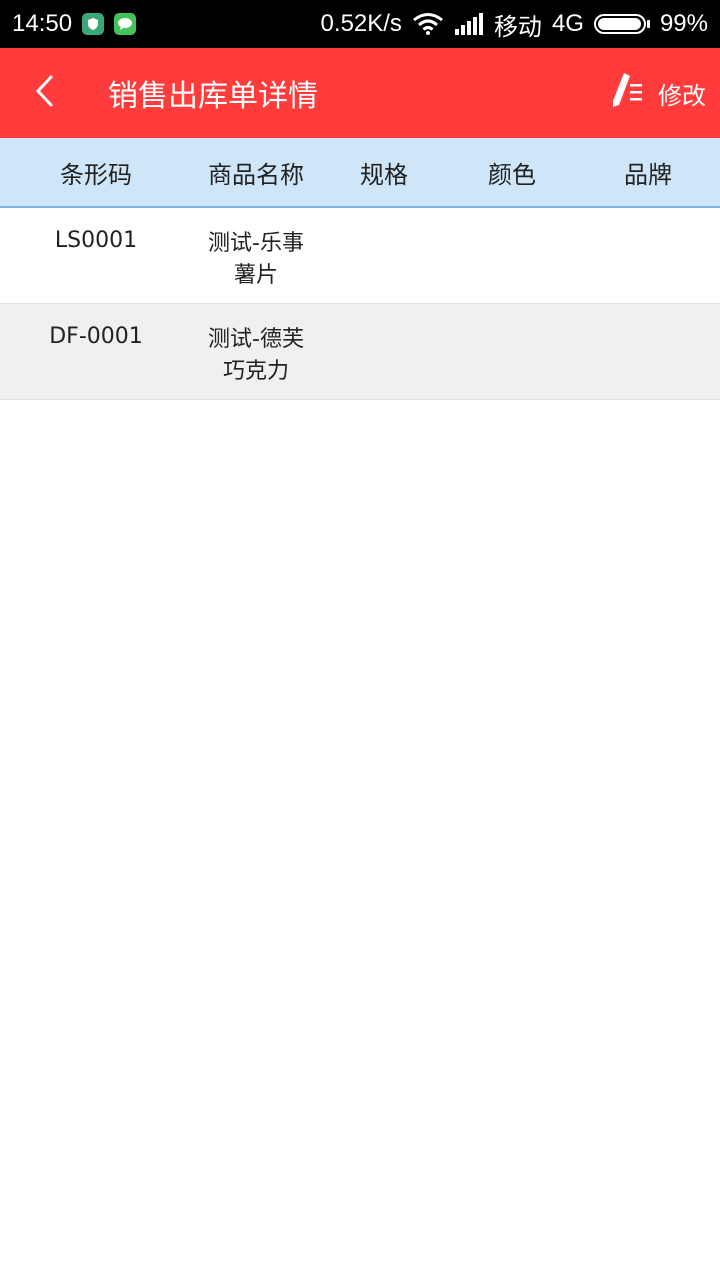 This screenshot has width=720, height=1280. I want to click on table-header: 条形码 商品名称 规格 颜色 品牌, so click(360, 173).